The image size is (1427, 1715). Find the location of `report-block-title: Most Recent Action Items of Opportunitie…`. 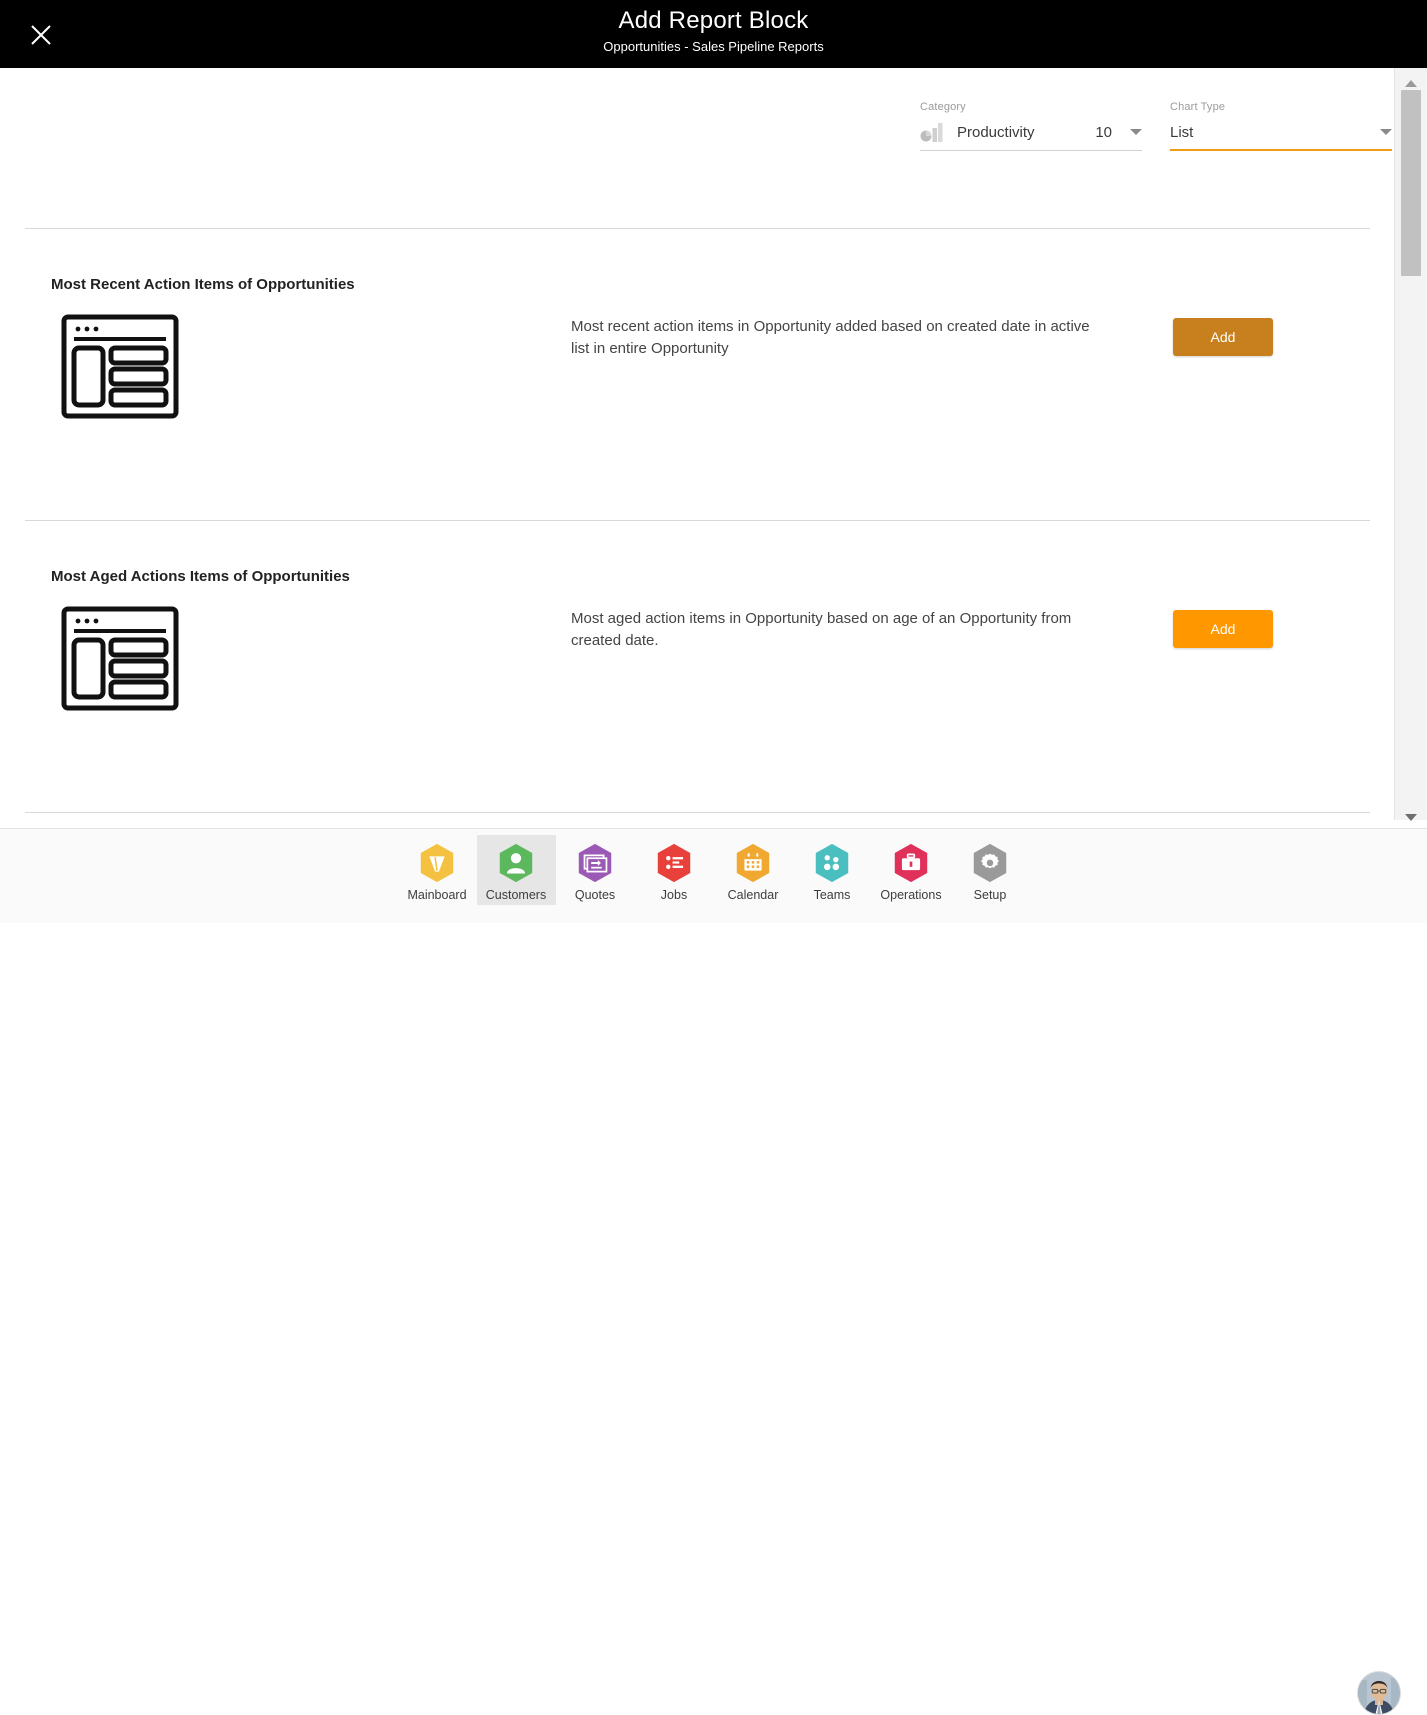

report-block-title: Most Recent Action Items of Opportunitie… is located at coordinates (203, 284).